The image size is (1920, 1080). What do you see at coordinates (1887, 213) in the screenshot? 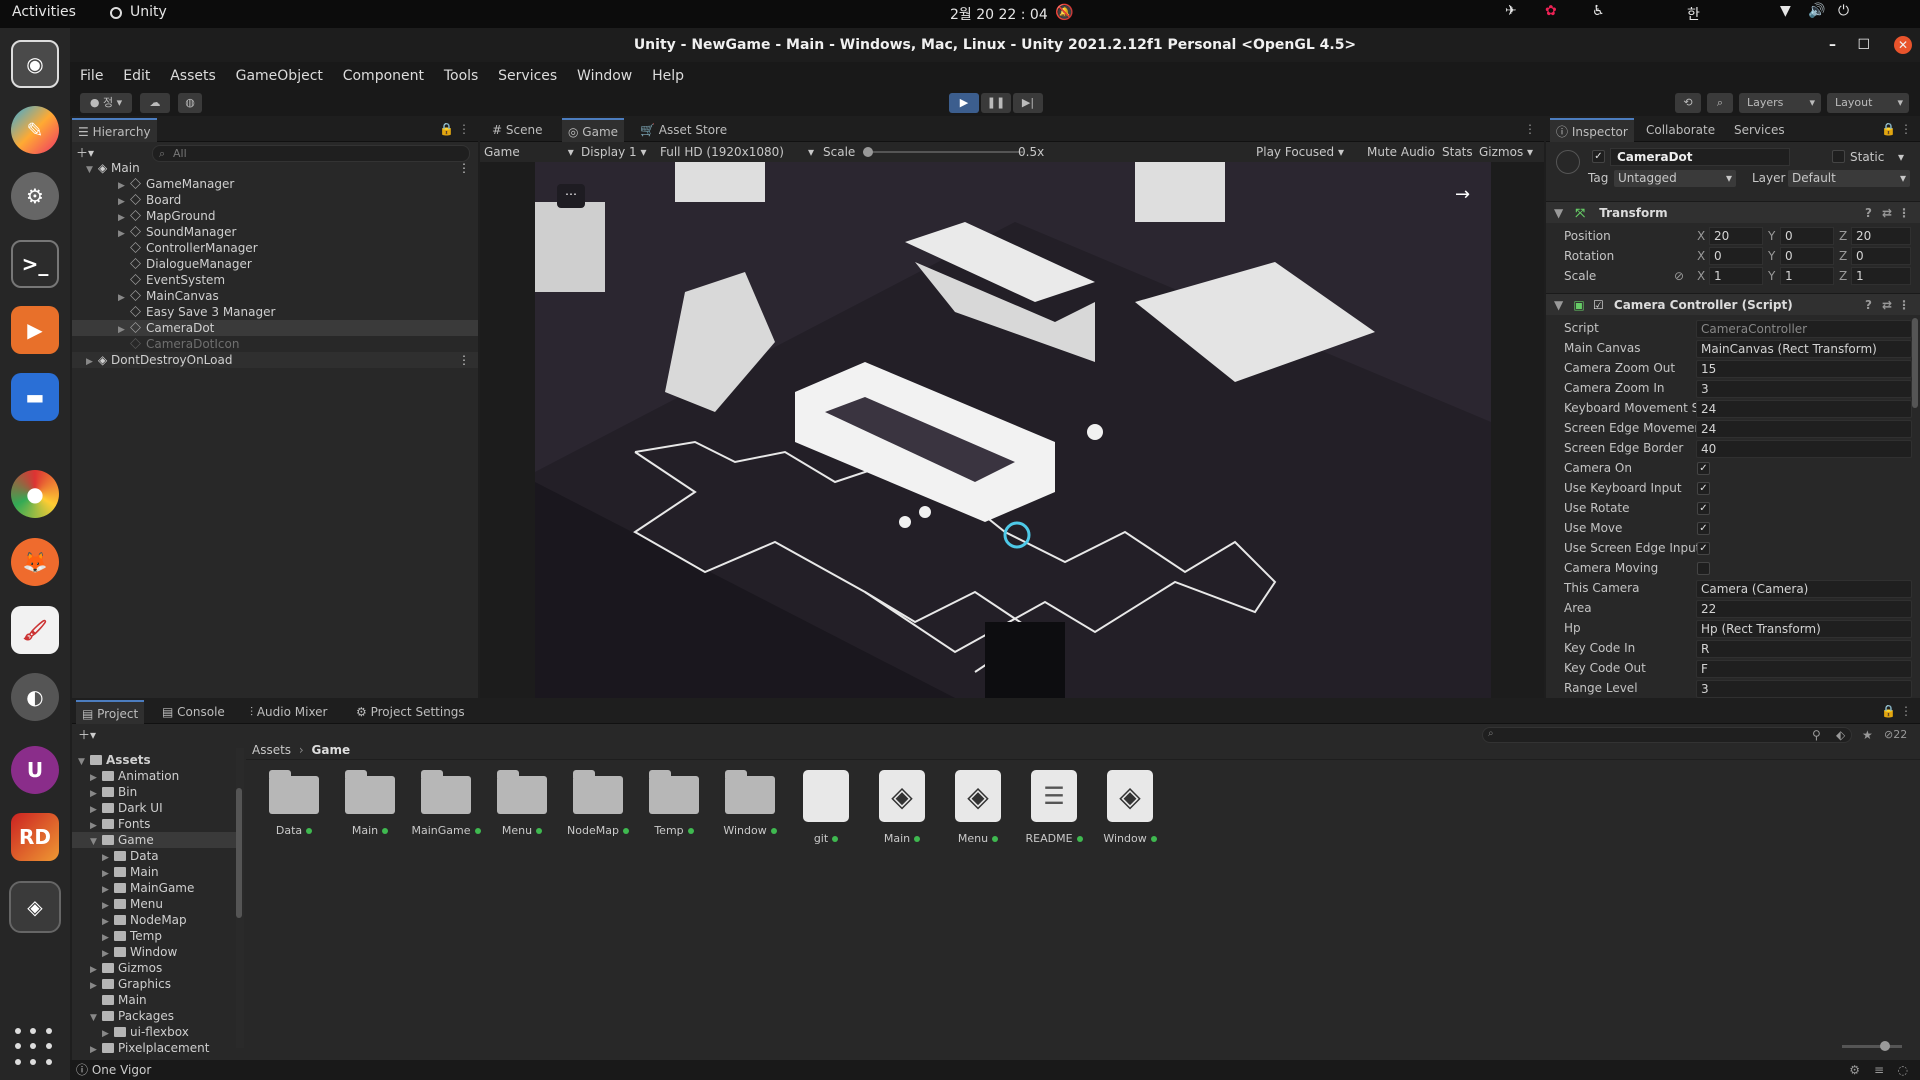
I see `preset-icon: ⇄` at bounding box center [1887, 213].